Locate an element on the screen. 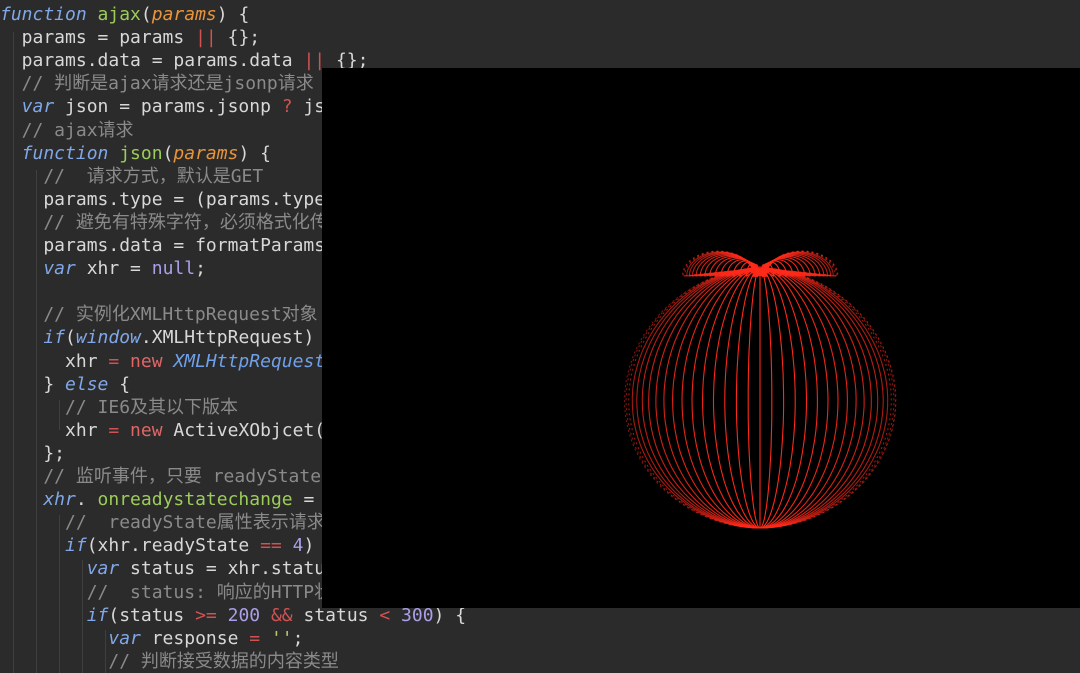 The width and height of the screenshot is (1080, 673). code-line: function json(params) { is located at coordinates (135, 153).